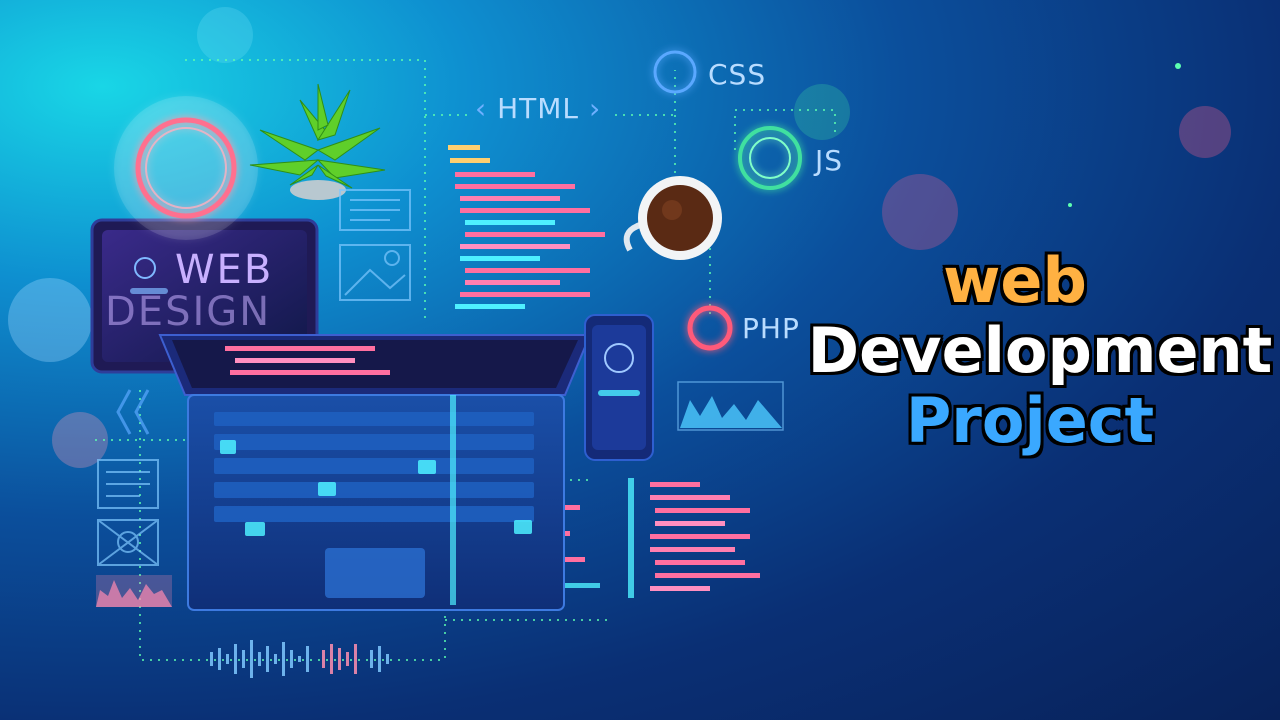  I want to click on css-tag-label: CSS, so click(737, 74).